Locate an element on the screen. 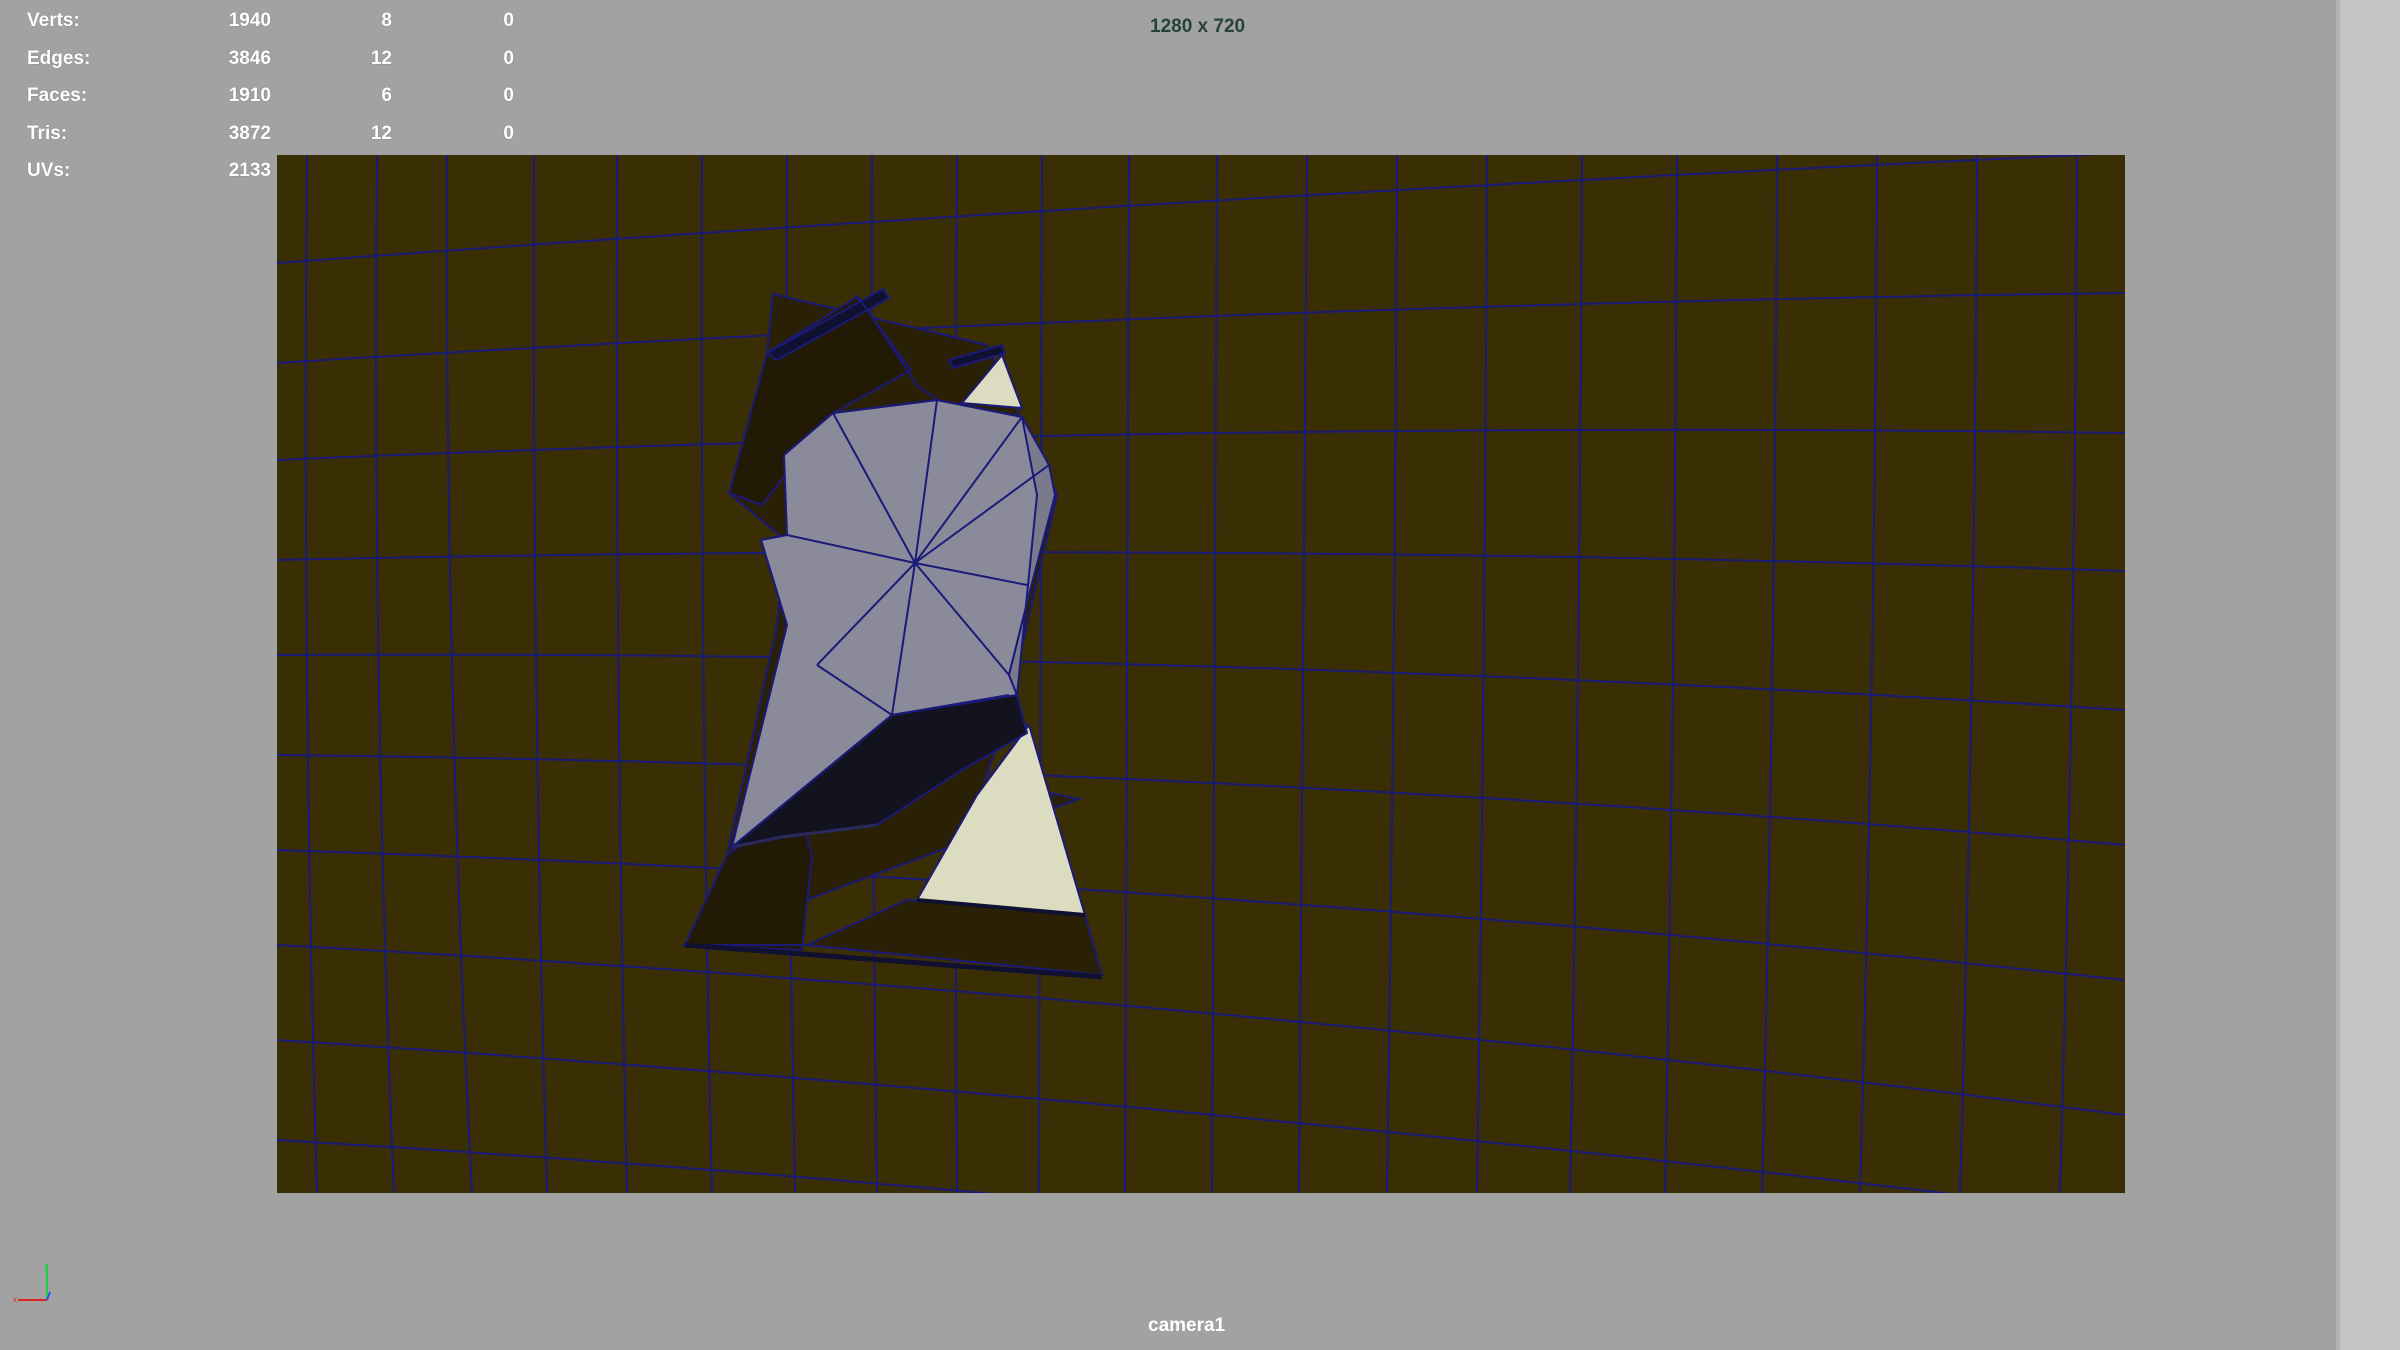 The image size is (2400, 1350). hud-row-verts: Verts: 1940 8 0 is located at coordinates (270, 21).